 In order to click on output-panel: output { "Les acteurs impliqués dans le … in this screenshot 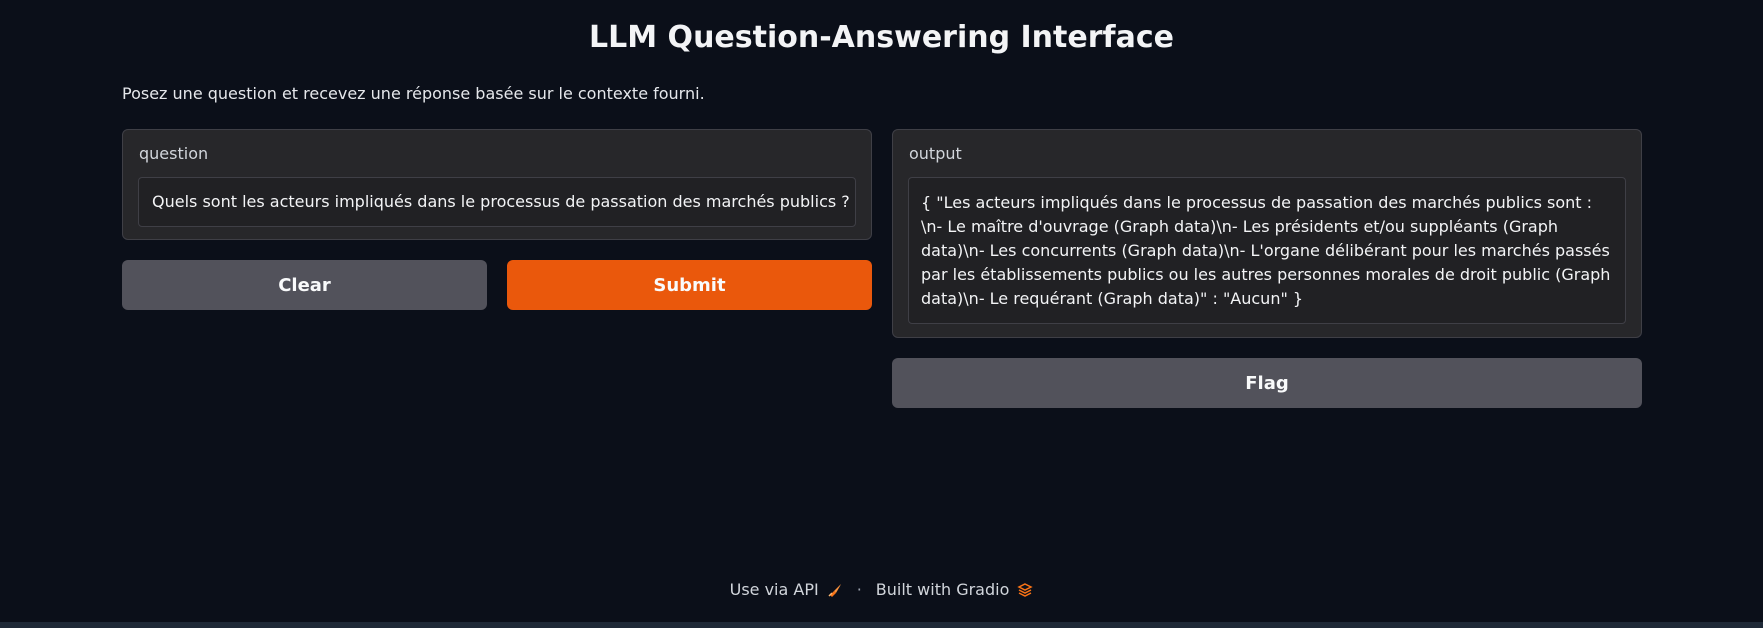, I will do `click(1267, 233)`.